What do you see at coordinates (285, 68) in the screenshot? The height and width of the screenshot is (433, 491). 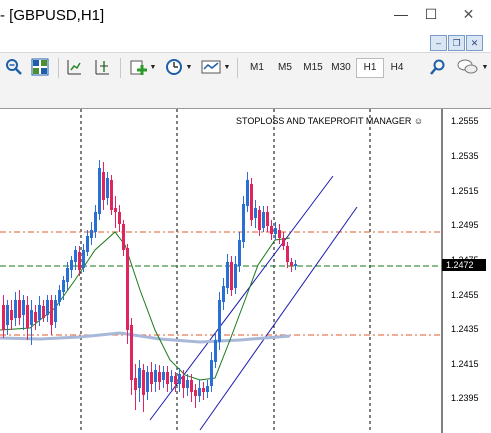 I see `timeframe-m5-button: M5` at bounding box center [285, 68].